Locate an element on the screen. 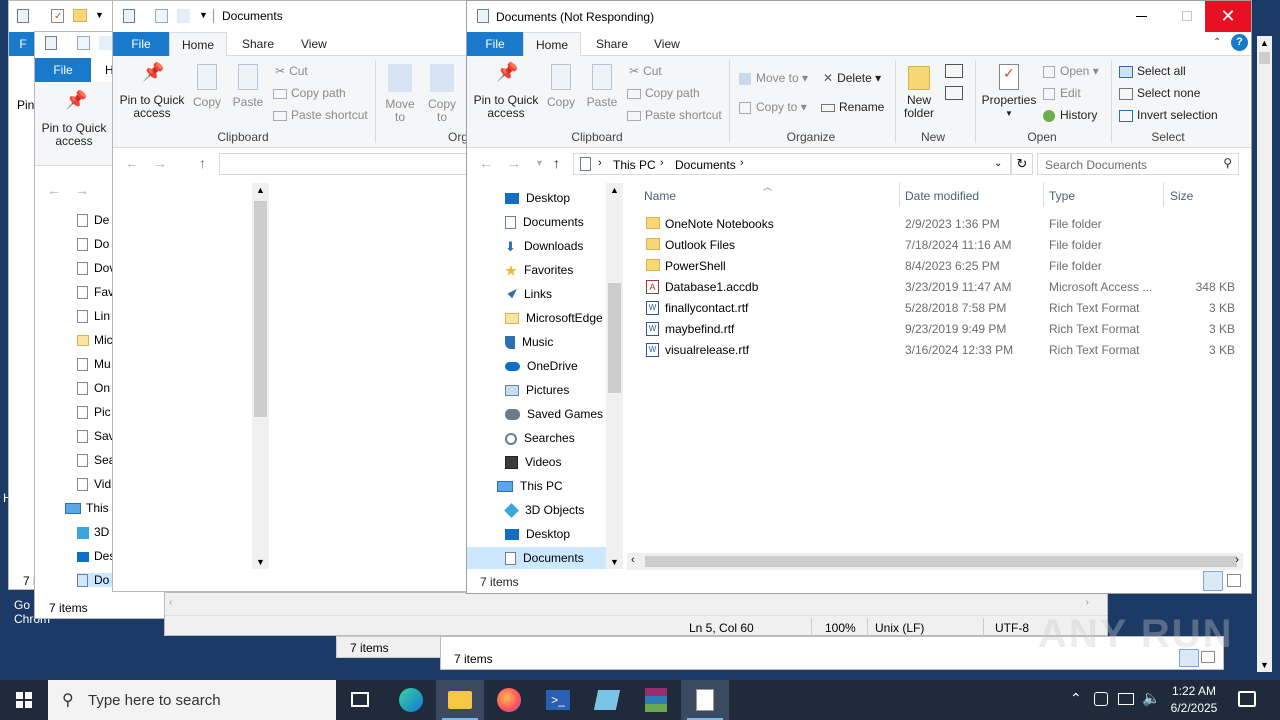 This screenshot has height=720, width=1280. copy-to-button: Copy to is located at coordinates (442, 94).